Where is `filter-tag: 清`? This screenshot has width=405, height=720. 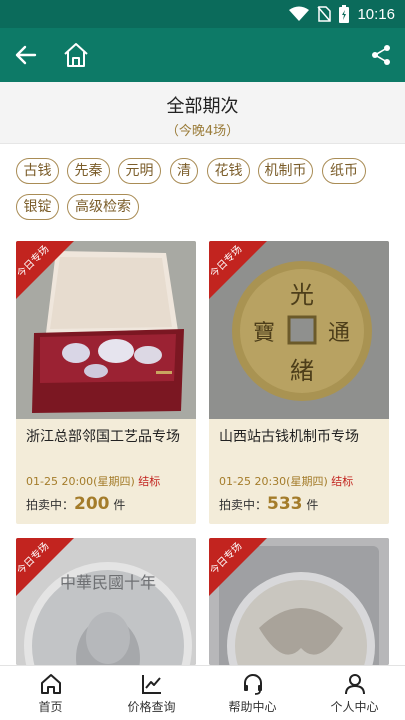 filter-tag: 清 is located at coordinates (184, 171).